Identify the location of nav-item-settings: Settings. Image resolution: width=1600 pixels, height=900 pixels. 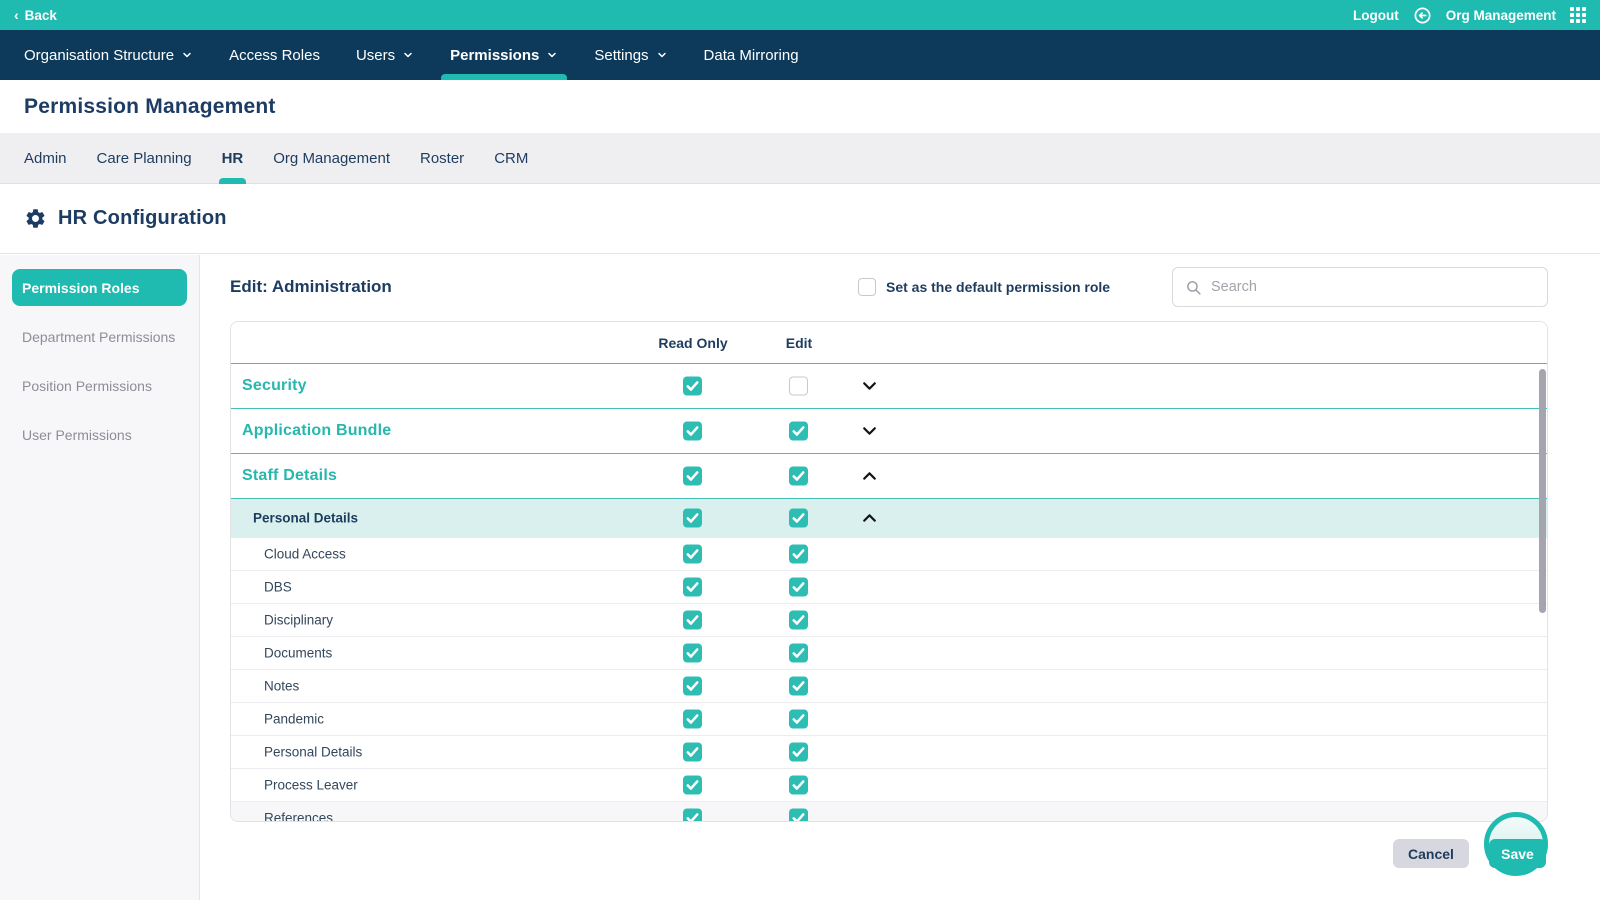
(630, 55).